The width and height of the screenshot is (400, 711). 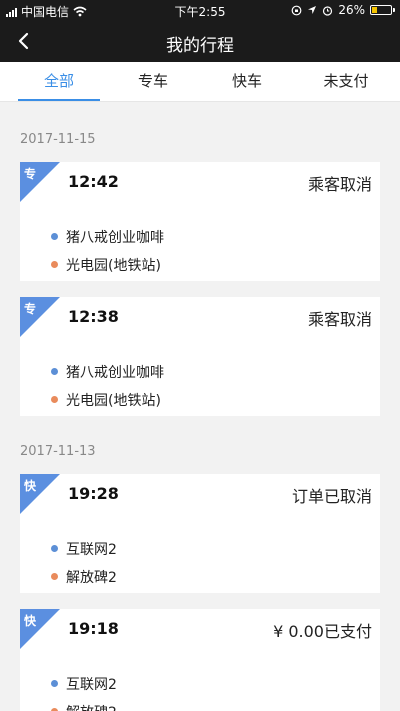 What do you see at coordinates (93, 316) in the screenshot?
I see `trip-time: 12:38` at bounding box center [93, 316].